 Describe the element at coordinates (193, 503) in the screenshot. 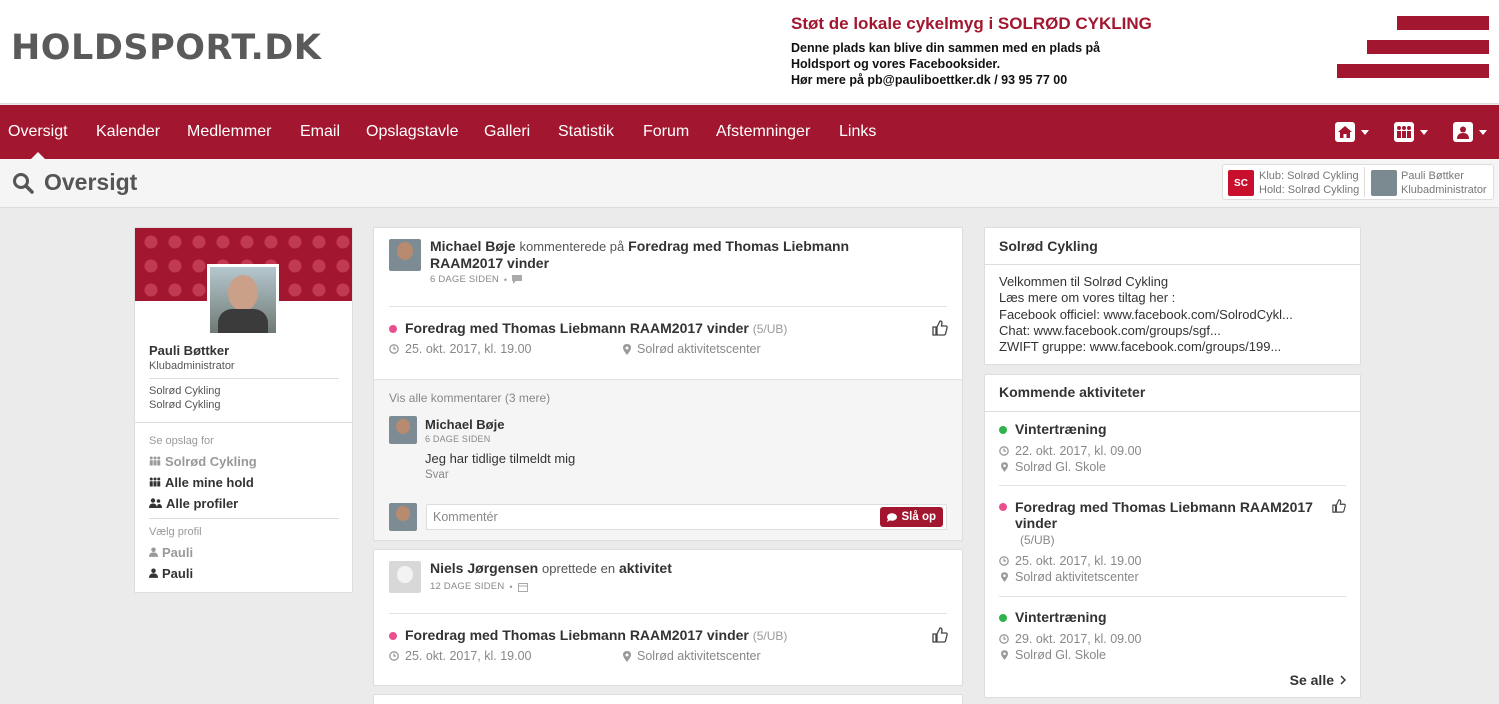

I see `filter-all-profiles: Alle profiler` at that location.